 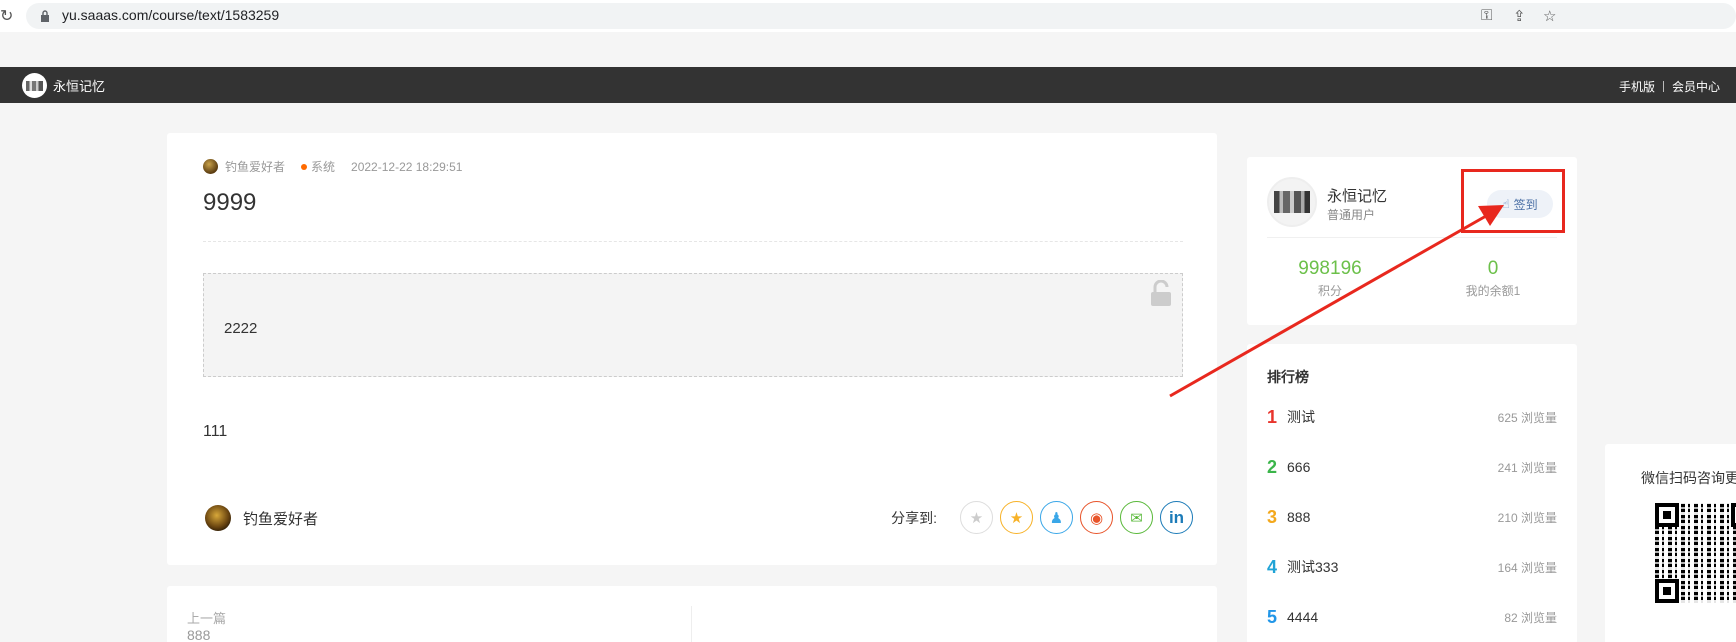 I want to click on ranking-number: 3, so click(x=1272, y=516).